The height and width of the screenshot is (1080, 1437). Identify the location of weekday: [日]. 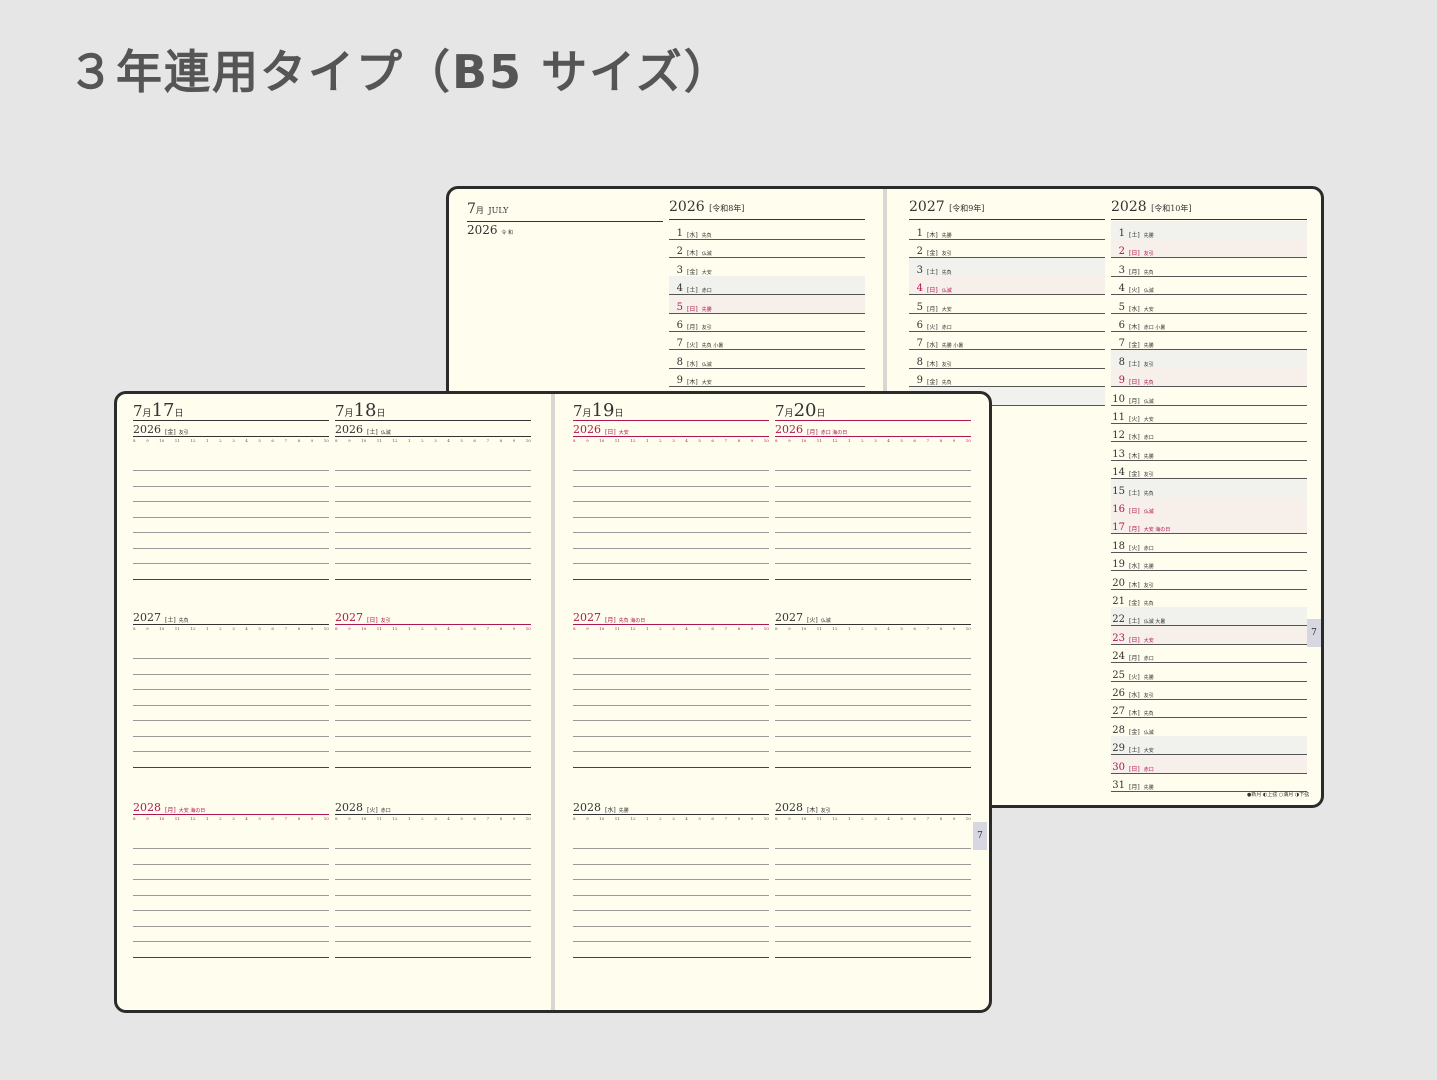
(372, 620).